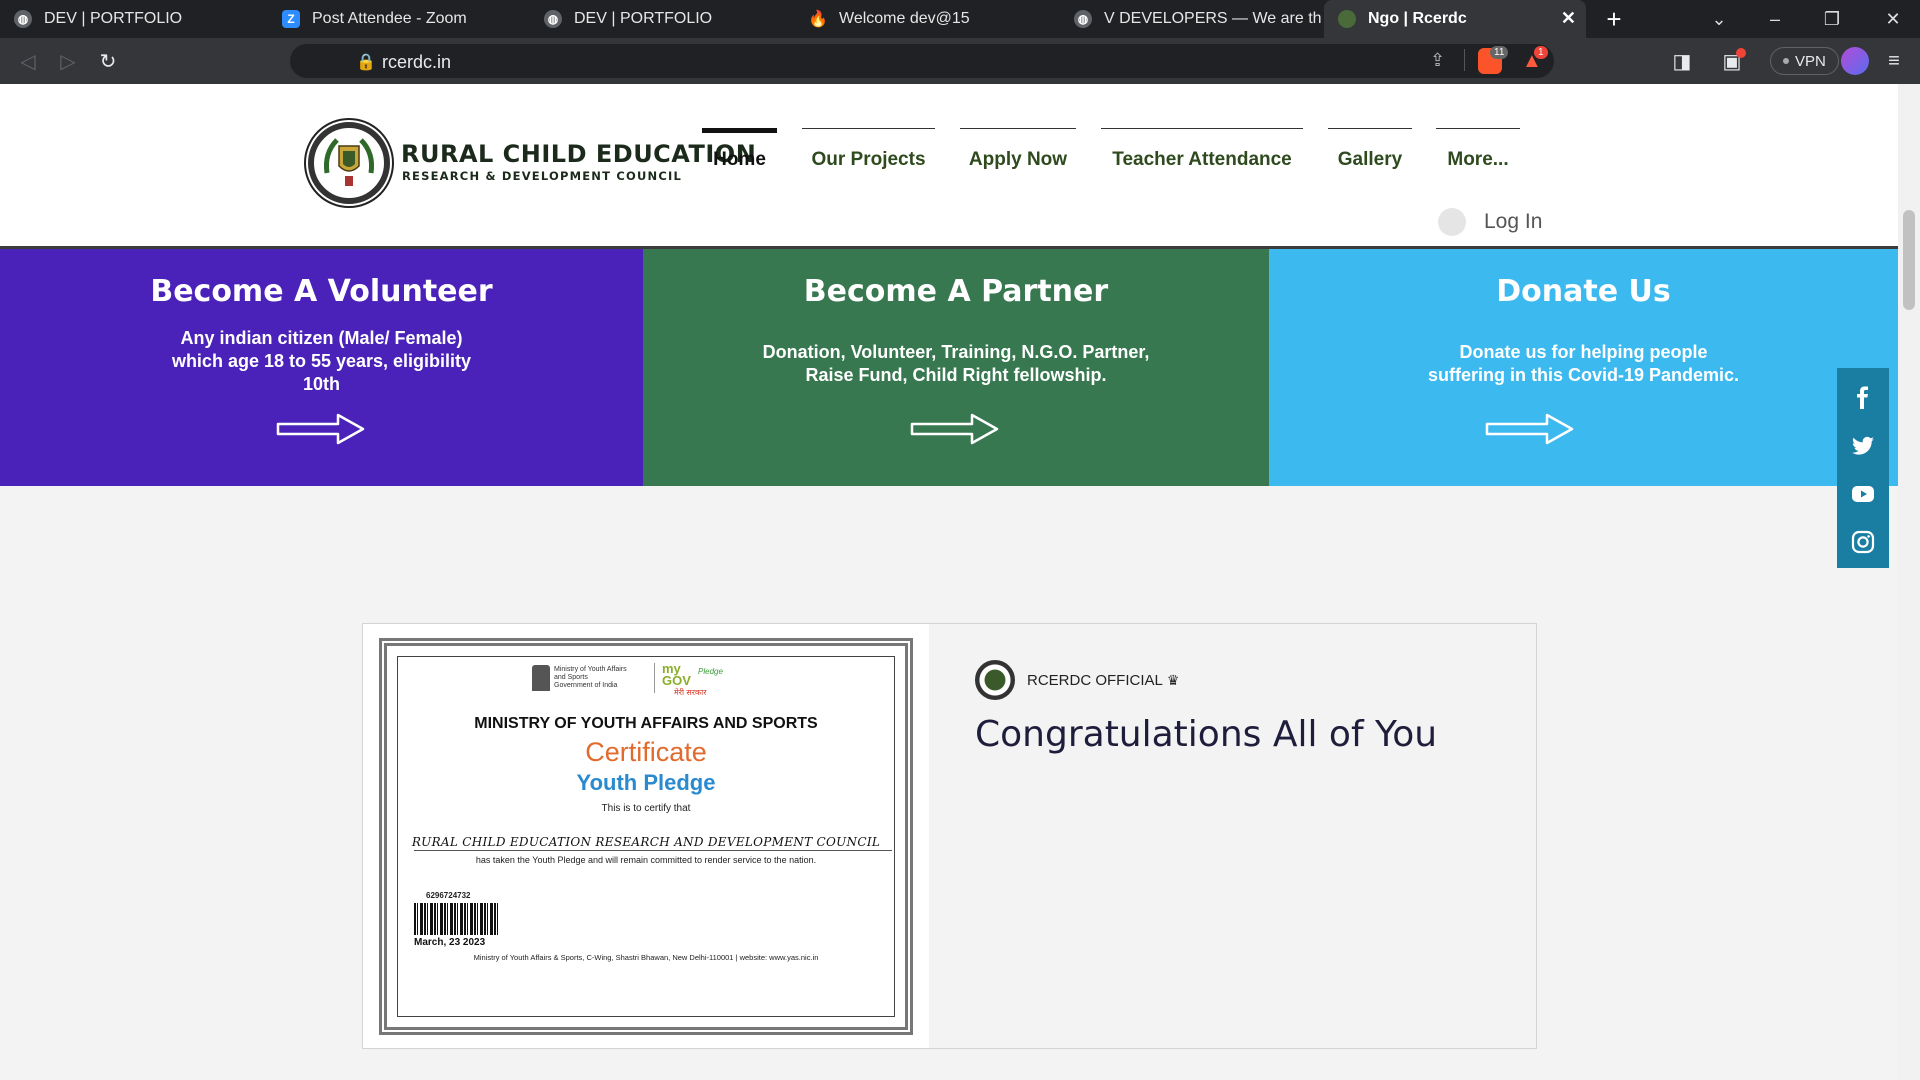  I want to click on twitter-icon, so click(1863, 446).